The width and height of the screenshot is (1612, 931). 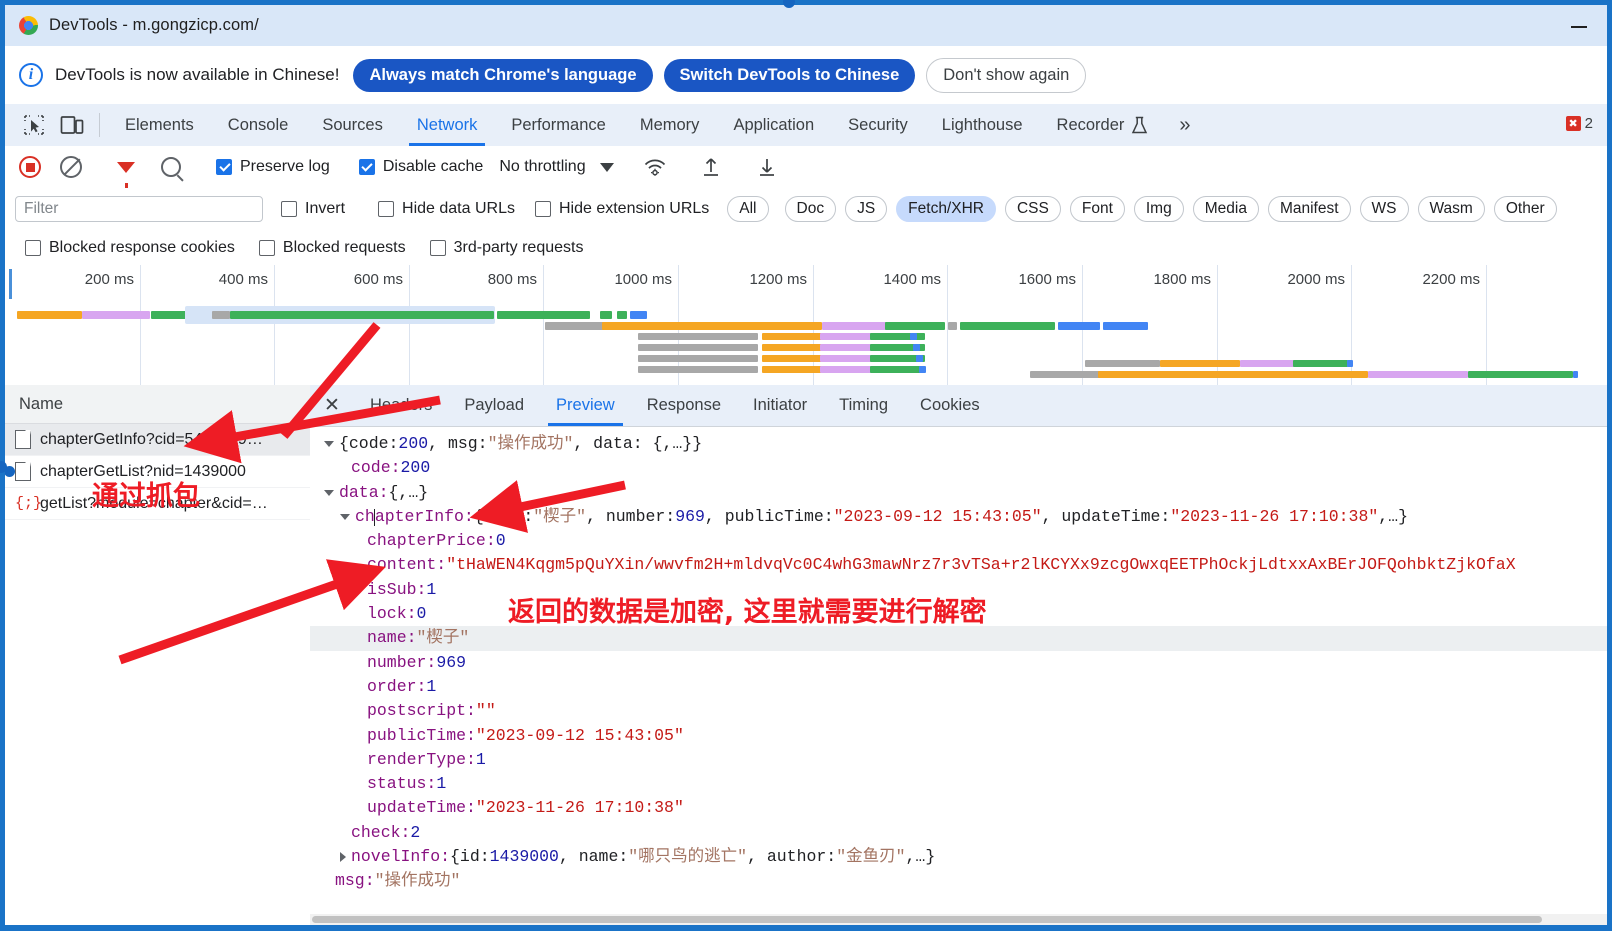 What do you see at coordinates (982, 125) in the screenshot?
I see `tab-lighthouse: Lighthouse` at bounding box center [982, 125].